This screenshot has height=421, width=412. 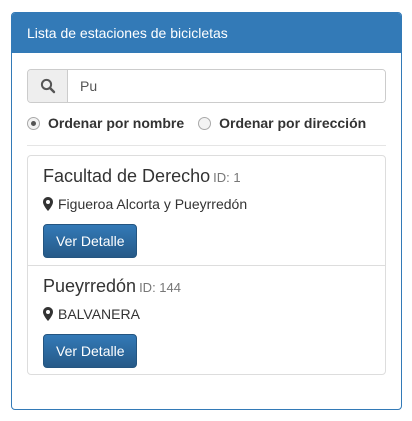 I want to click on sort-by-address-radio, so click(x=205, y=123).